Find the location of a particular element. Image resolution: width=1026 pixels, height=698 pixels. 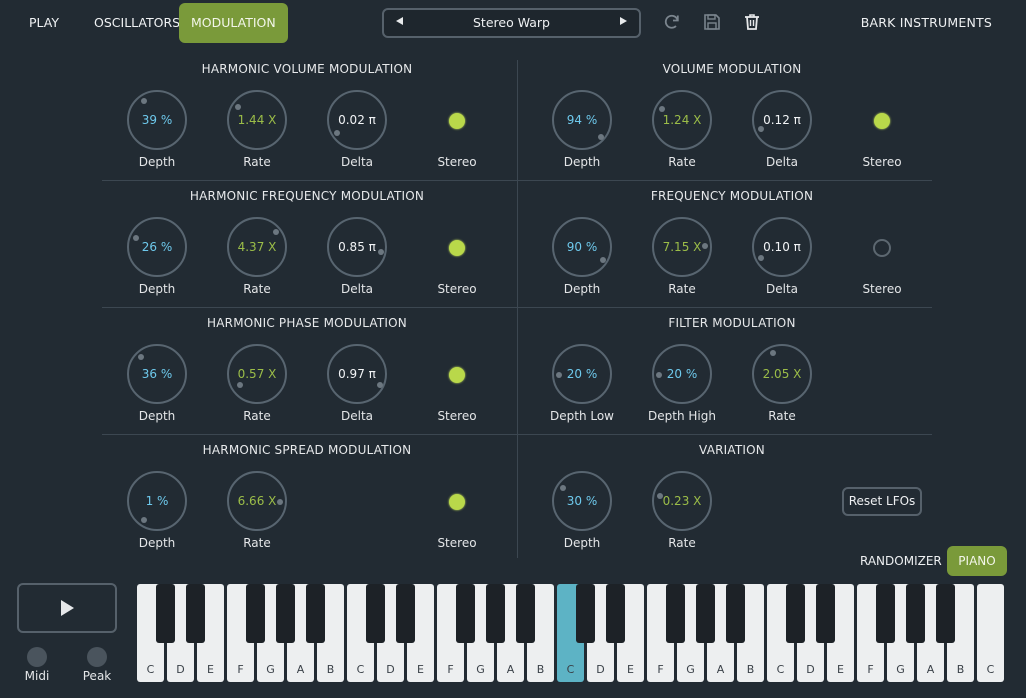

stereo-toggle-frequency is located at coordinates (882, 248).